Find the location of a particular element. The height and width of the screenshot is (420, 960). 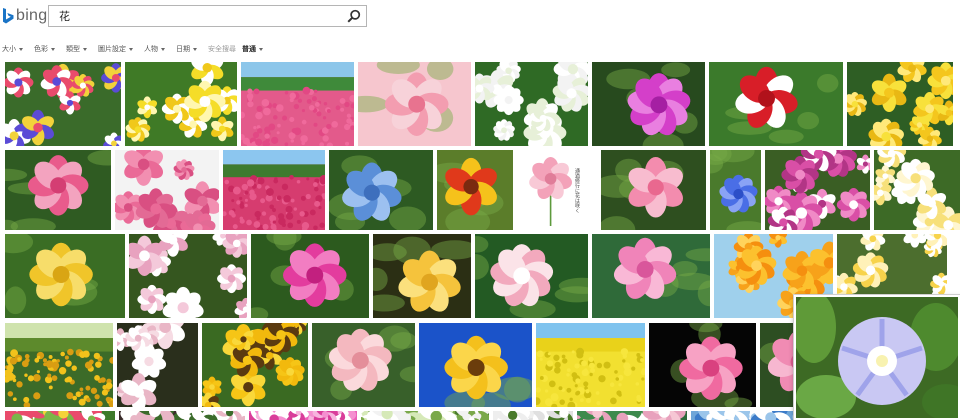

result-pink-rose is located at coordinates (363, 365).